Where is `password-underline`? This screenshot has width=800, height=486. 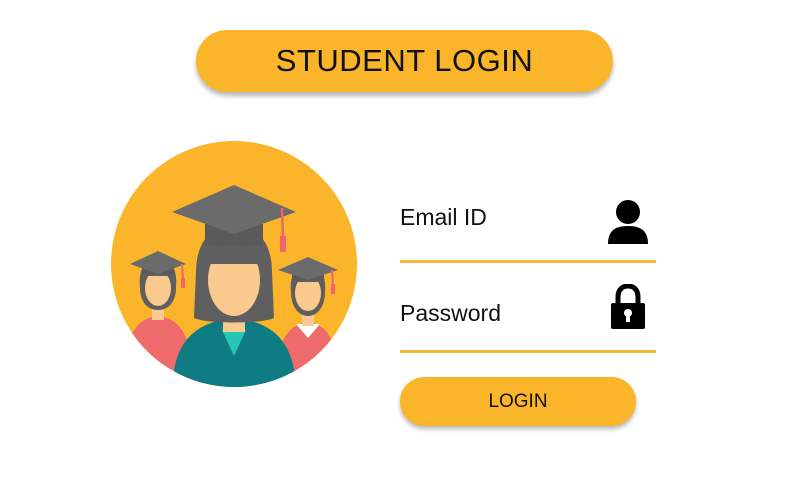
password-underline is located at coordinates (528, 351).